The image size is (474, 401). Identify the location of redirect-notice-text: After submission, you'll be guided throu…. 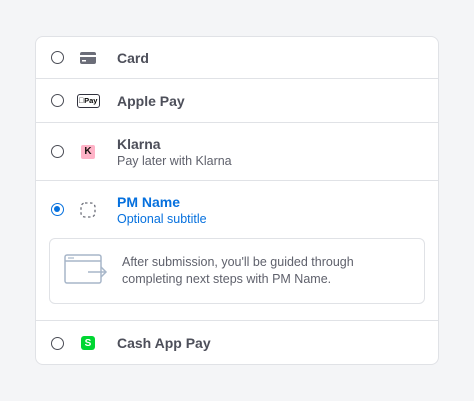
(238, 270).